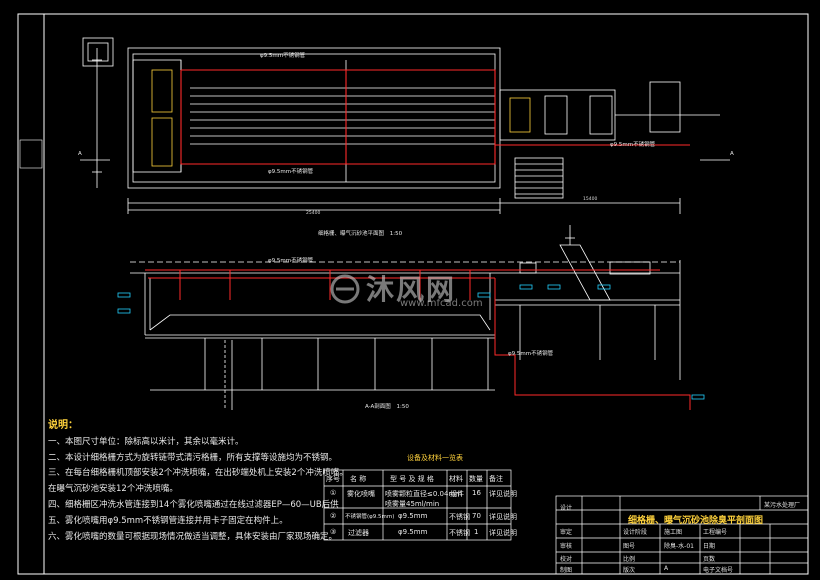 The image size is (820, 580). Describe the element at coordinates (146, 441) in the screenshot. I see `note-item: 一、本图尺寸单位：除标高以米计，其余以毫米计。` at that location.